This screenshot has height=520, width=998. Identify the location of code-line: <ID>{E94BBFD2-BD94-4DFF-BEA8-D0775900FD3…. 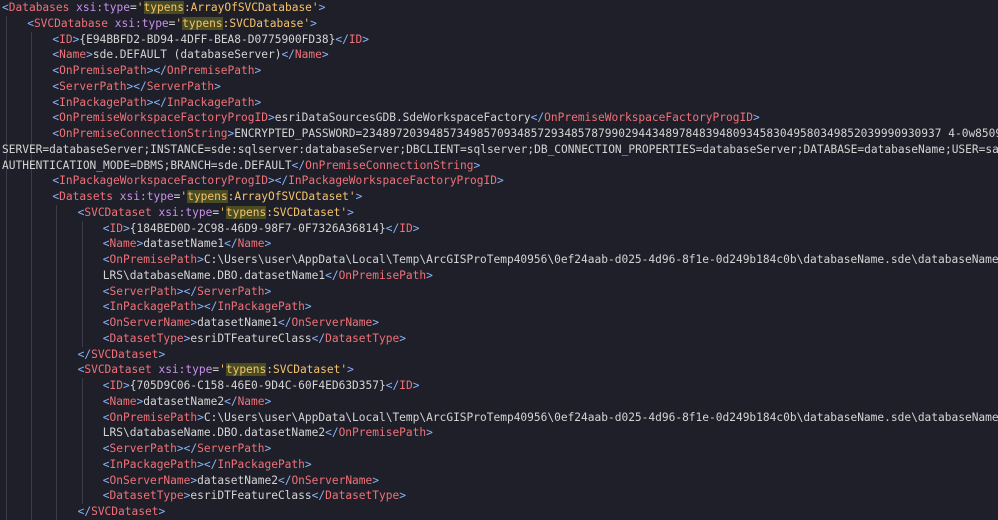
(499, 39).